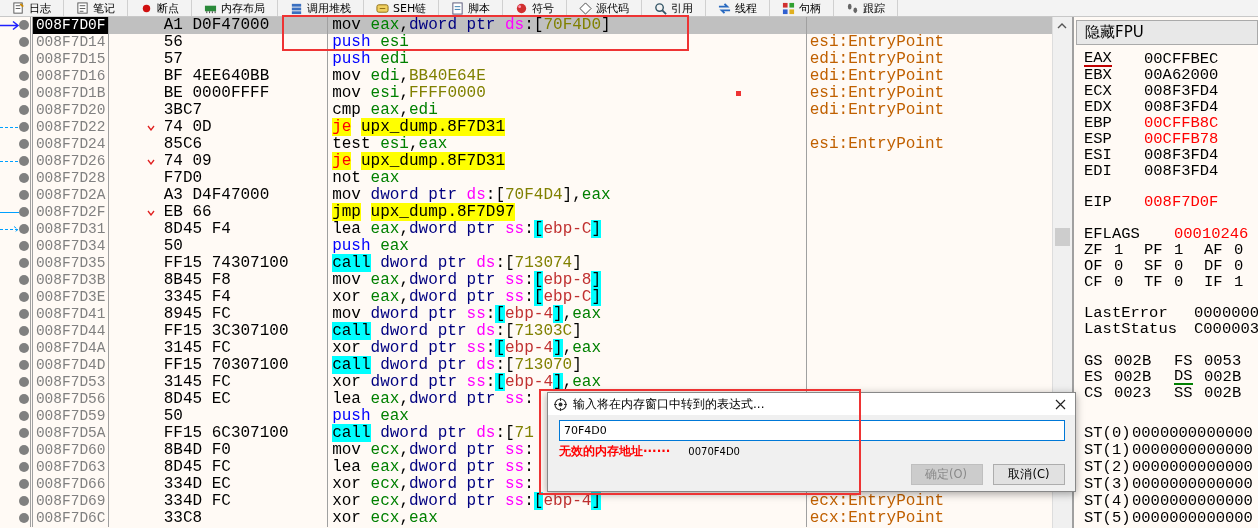  What do you see at coordinates (802, 8) in the screenshot?
I see `toolbar-tab: 句柄` at bounding box center [802, 8].